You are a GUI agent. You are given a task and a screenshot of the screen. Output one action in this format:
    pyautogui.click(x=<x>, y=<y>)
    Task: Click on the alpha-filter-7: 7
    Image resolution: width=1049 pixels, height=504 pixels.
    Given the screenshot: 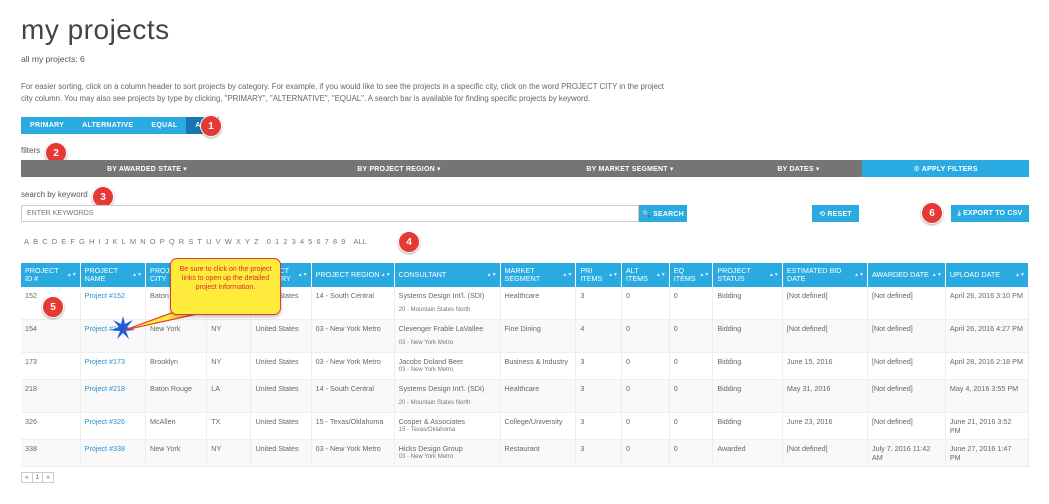 What is the action you would take?
    pyautogui.click(x=327, y=241)
    